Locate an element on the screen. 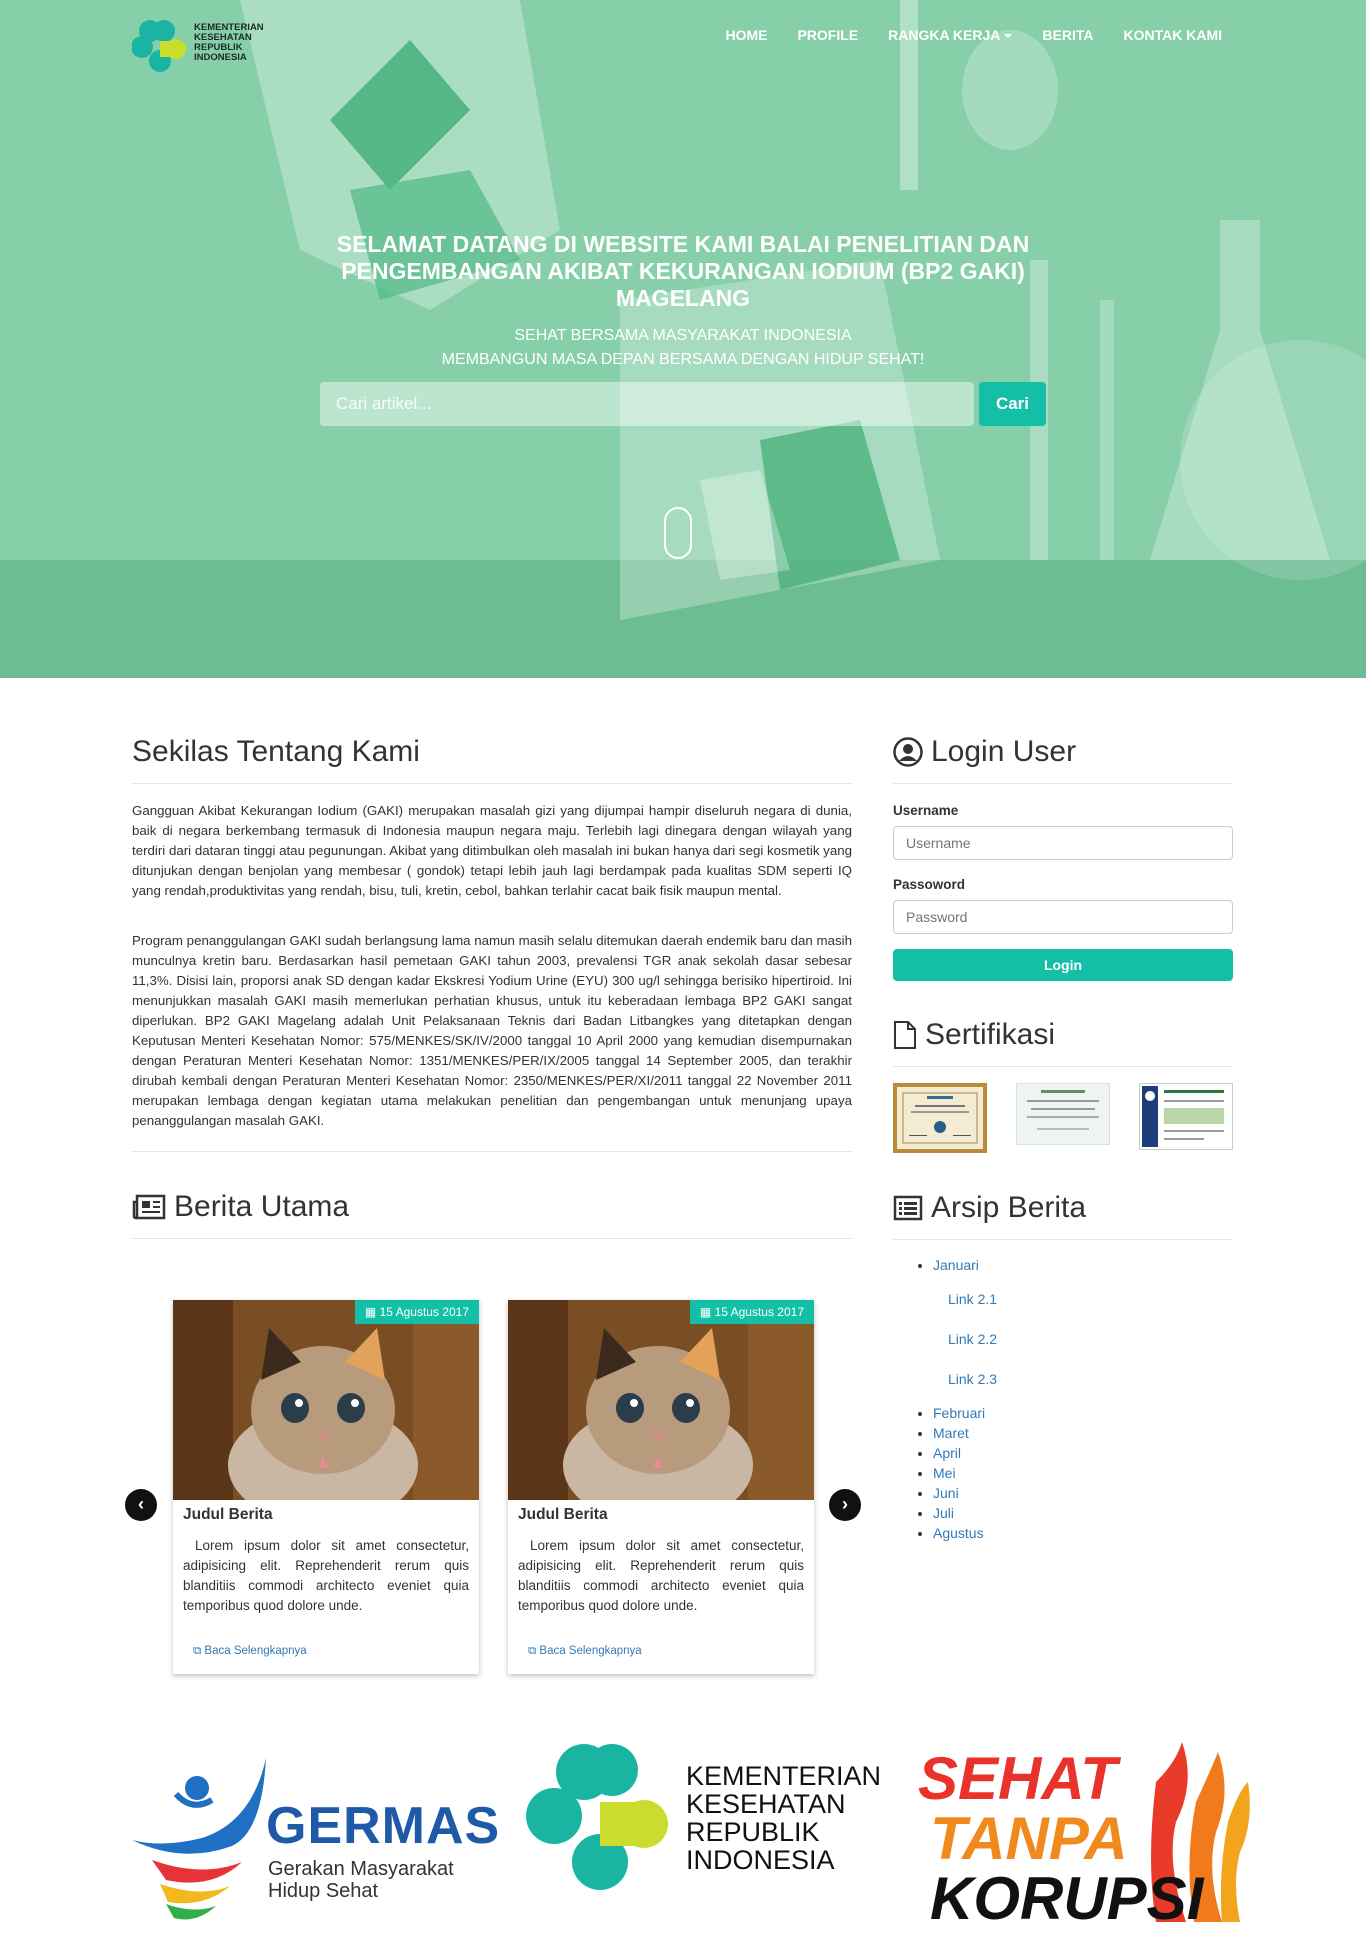 Image resolution: width=1366 pixels, height=1940 pixels. about-heading-text: Sekilas Tentang Kami is located at coordinates (276, 751).